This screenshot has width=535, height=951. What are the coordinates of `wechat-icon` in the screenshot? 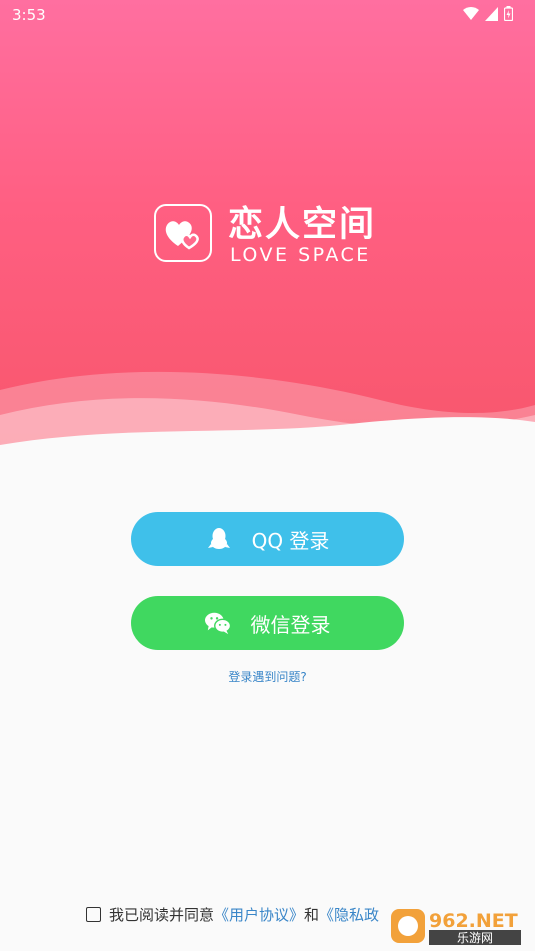 It's located at (217, 623).